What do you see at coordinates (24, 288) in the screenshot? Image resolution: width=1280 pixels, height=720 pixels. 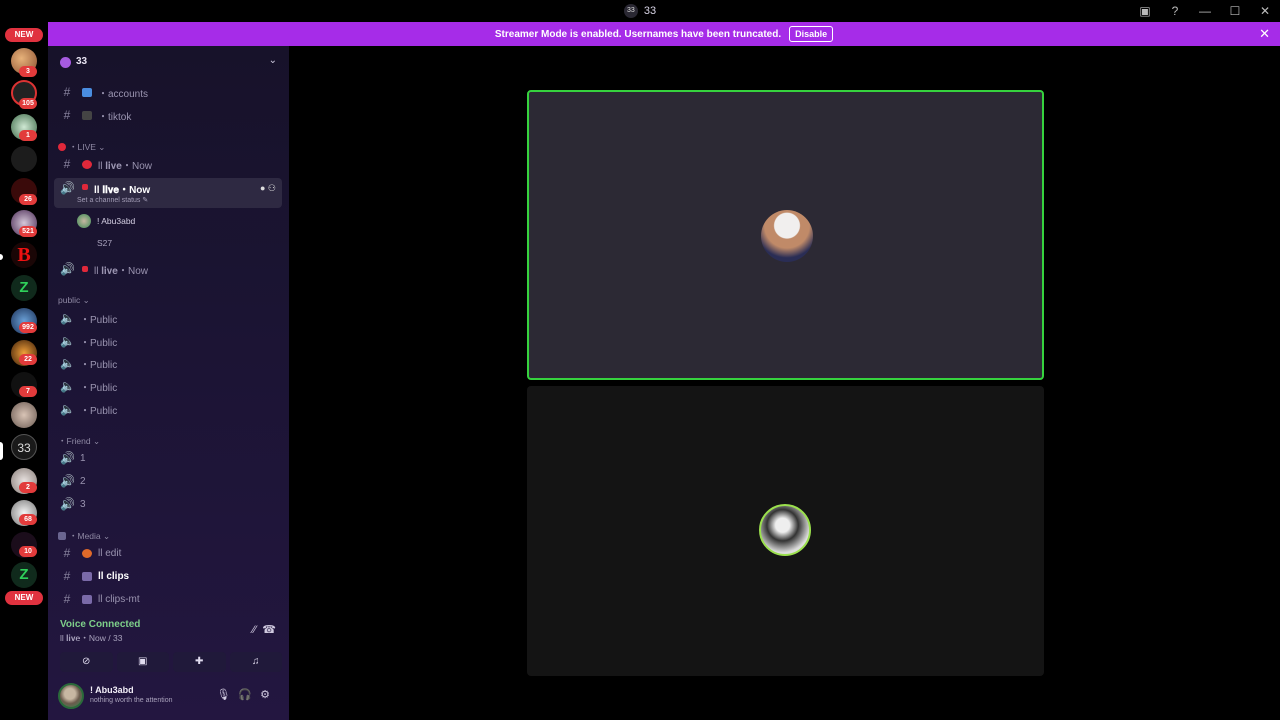 I see `server-icon-8: Z` at bounding box center [24, 288].